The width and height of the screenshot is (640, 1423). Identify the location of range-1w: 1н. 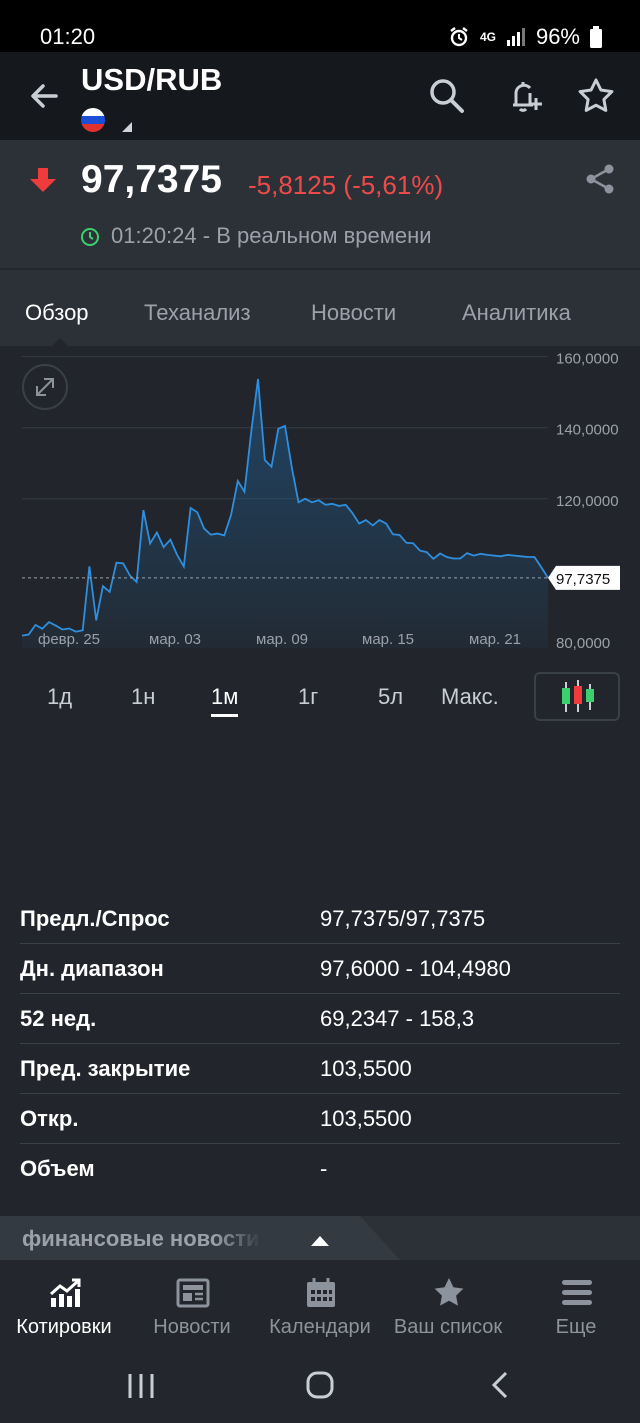
(143, 697).